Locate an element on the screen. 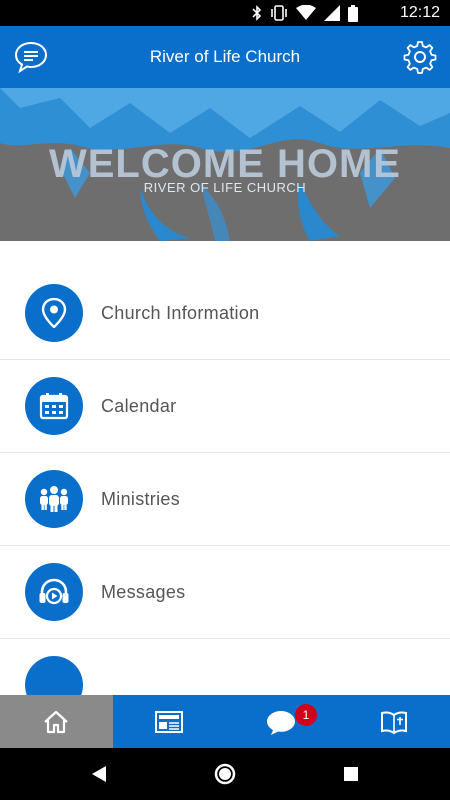 The height and width of the screenshot is (805, 450). vibrate-icon is located at coordinates (279, 13).